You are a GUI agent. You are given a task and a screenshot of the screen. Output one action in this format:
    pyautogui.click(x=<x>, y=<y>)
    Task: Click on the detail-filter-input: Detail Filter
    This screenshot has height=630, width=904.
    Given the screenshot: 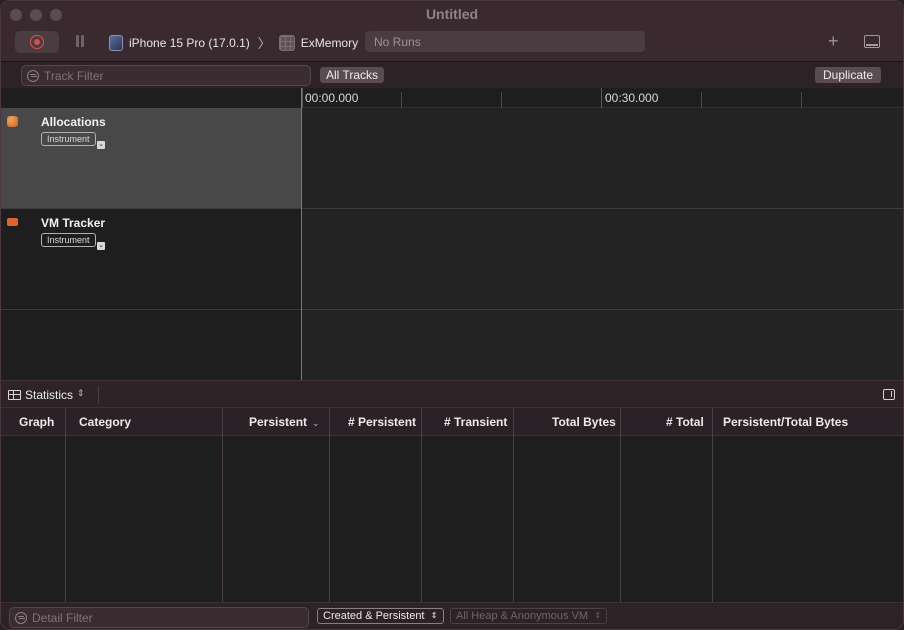 What is the action you would take?
    pyautogui.click(x=159, y=617)
    